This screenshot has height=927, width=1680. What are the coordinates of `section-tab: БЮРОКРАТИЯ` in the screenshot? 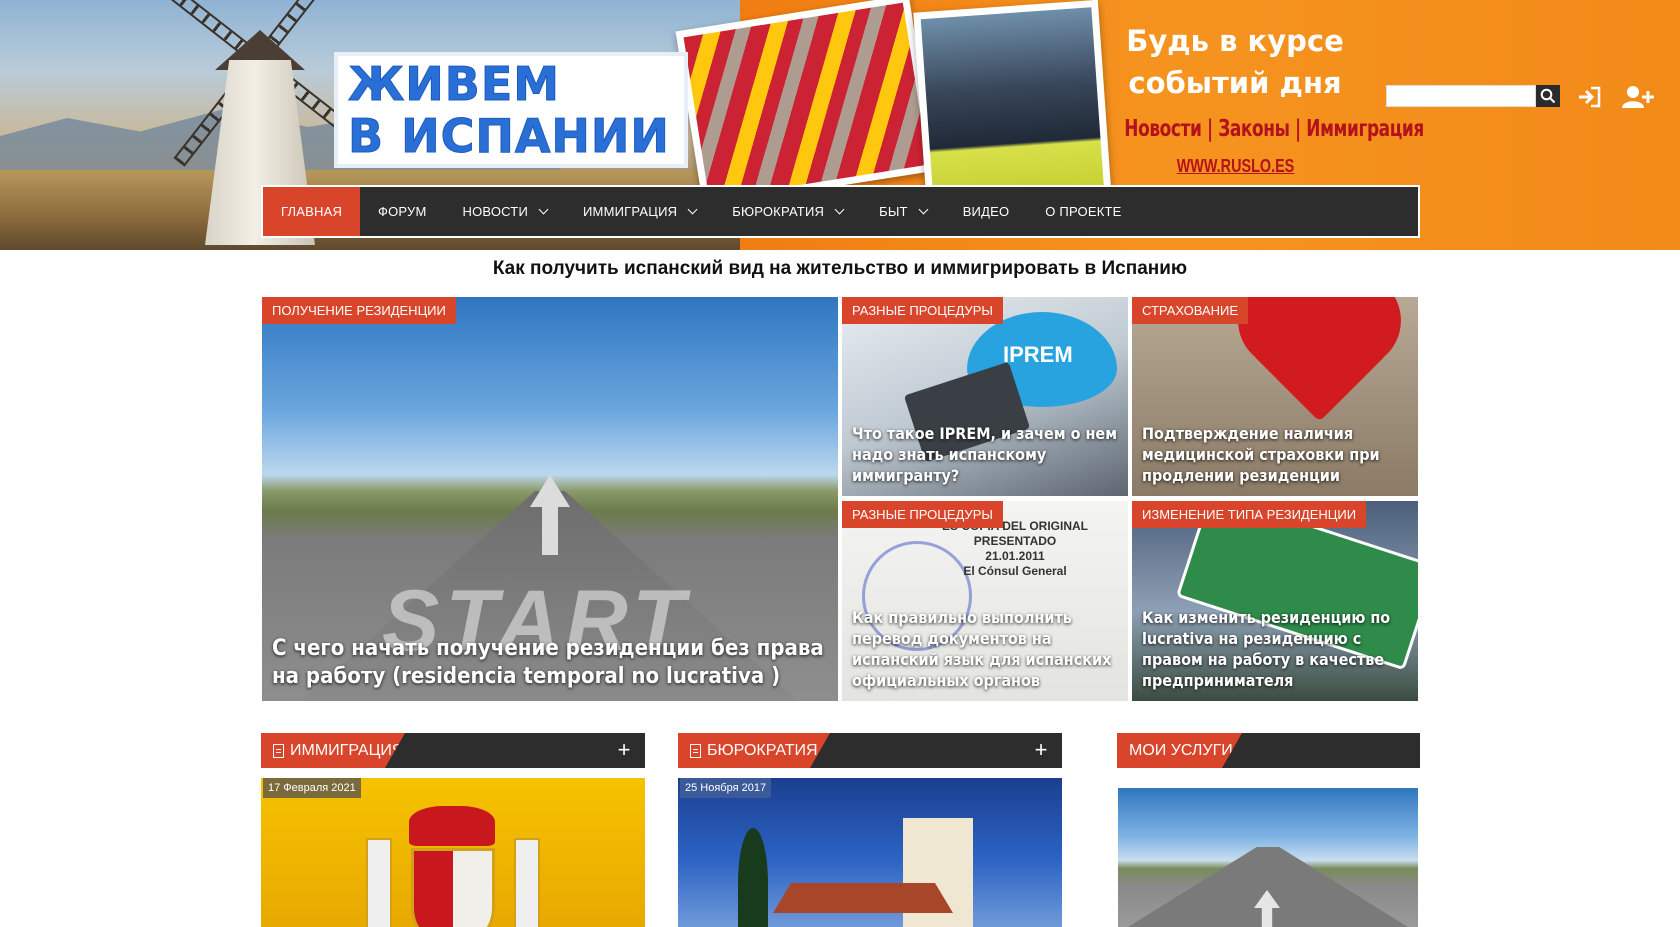 It's located at (754, 750).